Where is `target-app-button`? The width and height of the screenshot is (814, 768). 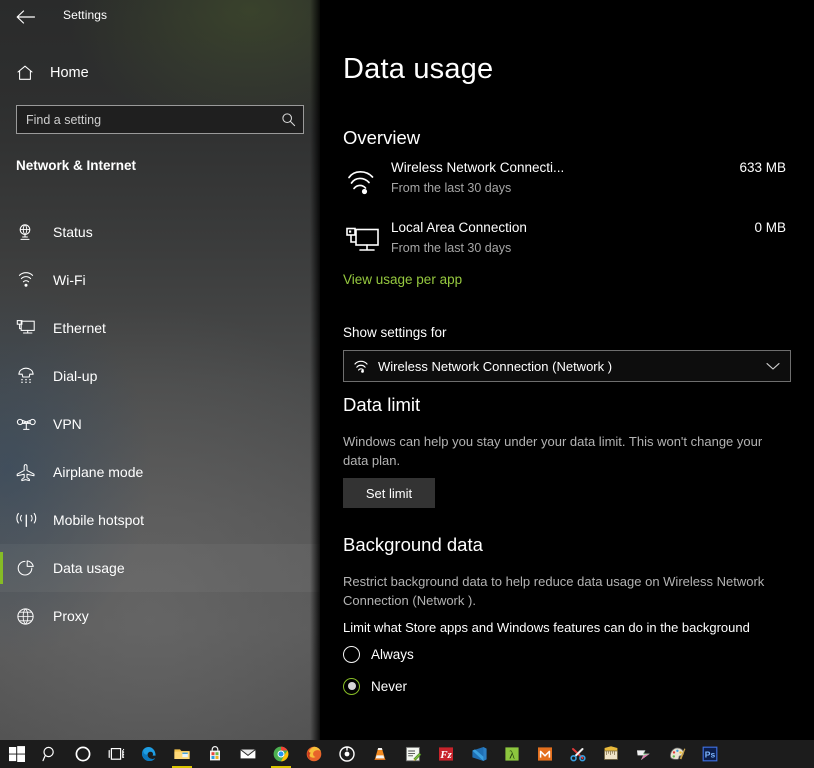 target-app-button is located at coordinates (346, 754).